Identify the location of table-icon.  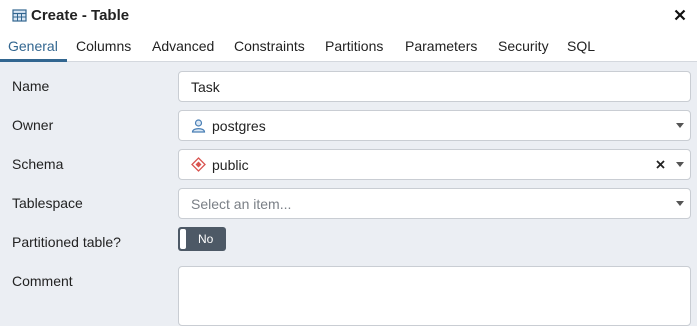
(19, 15).